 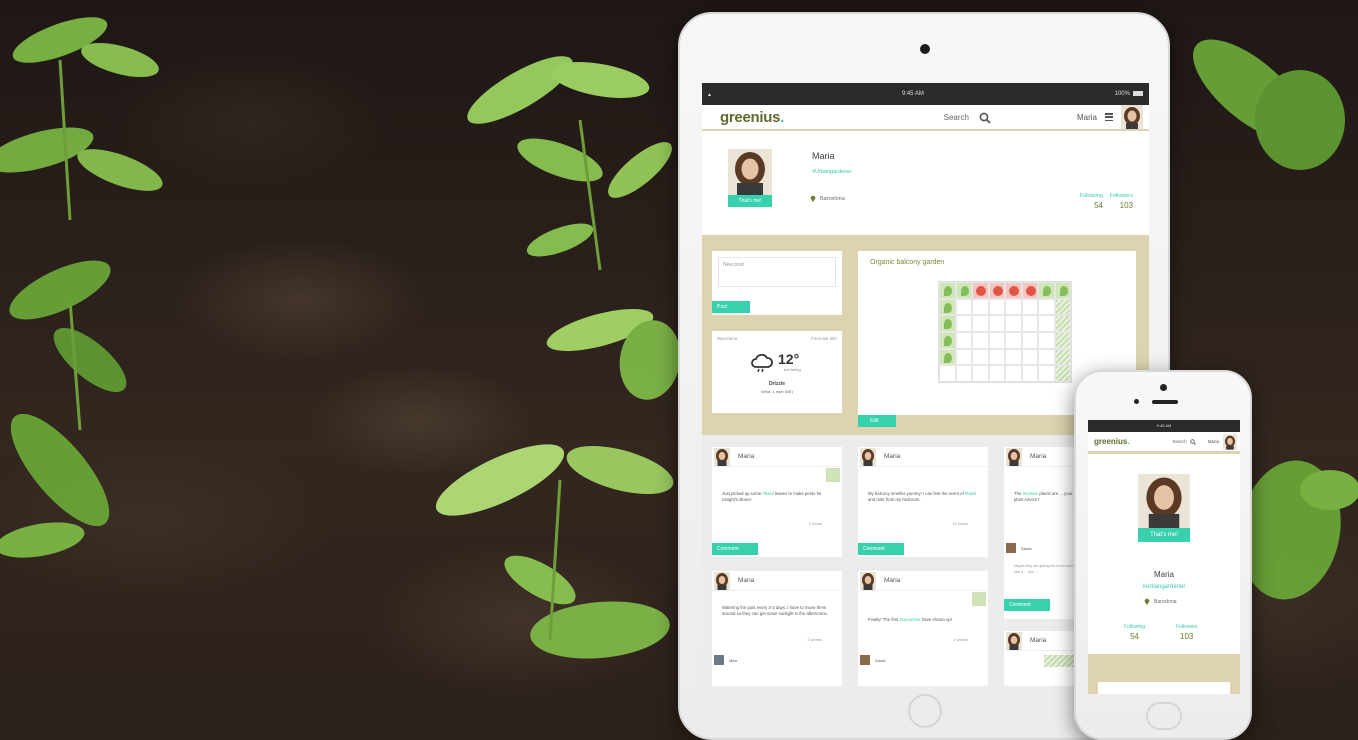 I want to click on profile-tag: #urbangardener, so click(x=1164, y=587).